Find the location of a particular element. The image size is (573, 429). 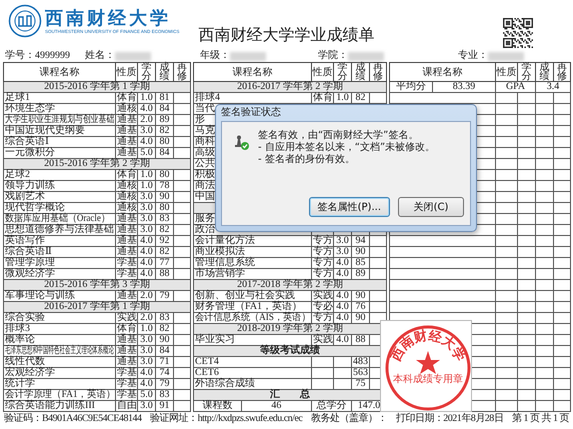

course-name: 线性代数 is located at coordinates (25, 362).